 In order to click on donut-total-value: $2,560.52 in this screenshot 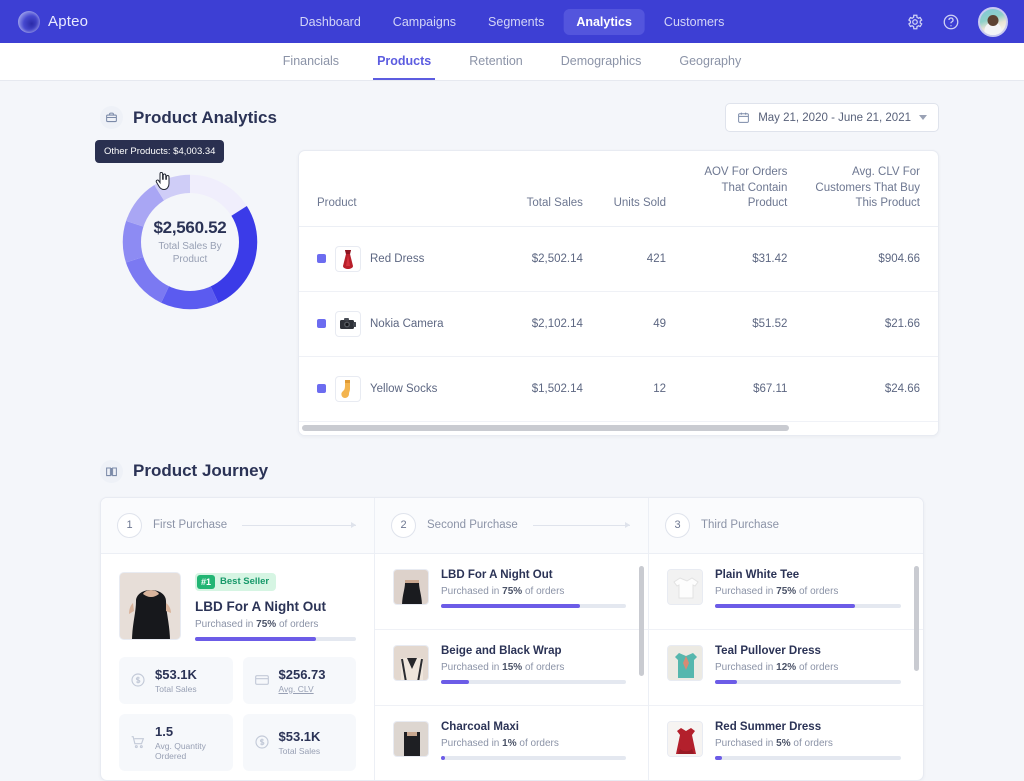, I will do `click(190, 227)`.